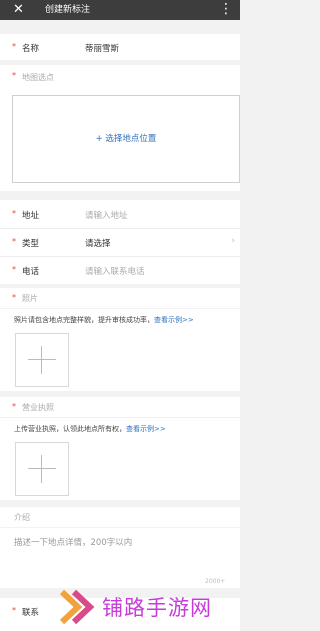 The image size is (320, 631). What do you see at coordinates (30, 298) in the screenshot?
I see `photos-label: 照片` at bounding box center [30, 298].